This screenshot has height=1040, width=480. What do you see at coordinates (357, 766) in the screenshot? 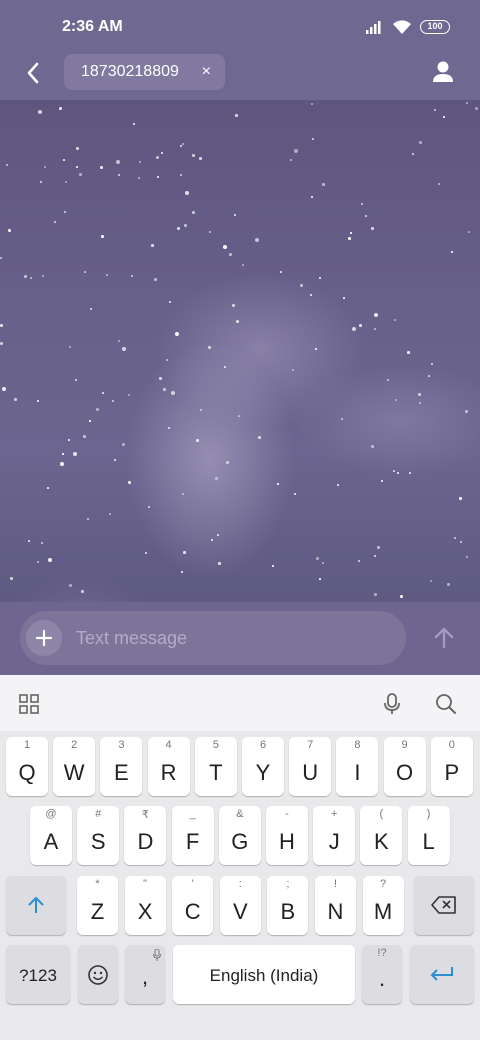
I see `key-i: 8I` at bounding box center [357, 766].